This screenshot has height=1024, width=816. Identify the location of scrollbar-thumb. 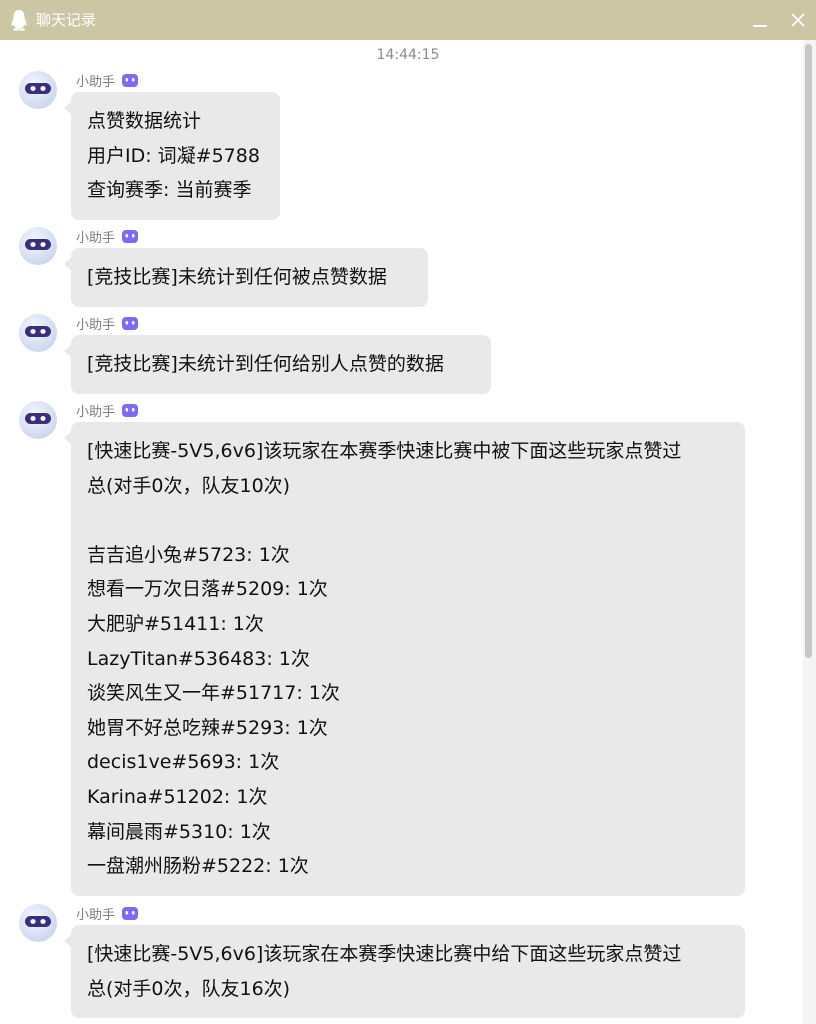
(808, 351).